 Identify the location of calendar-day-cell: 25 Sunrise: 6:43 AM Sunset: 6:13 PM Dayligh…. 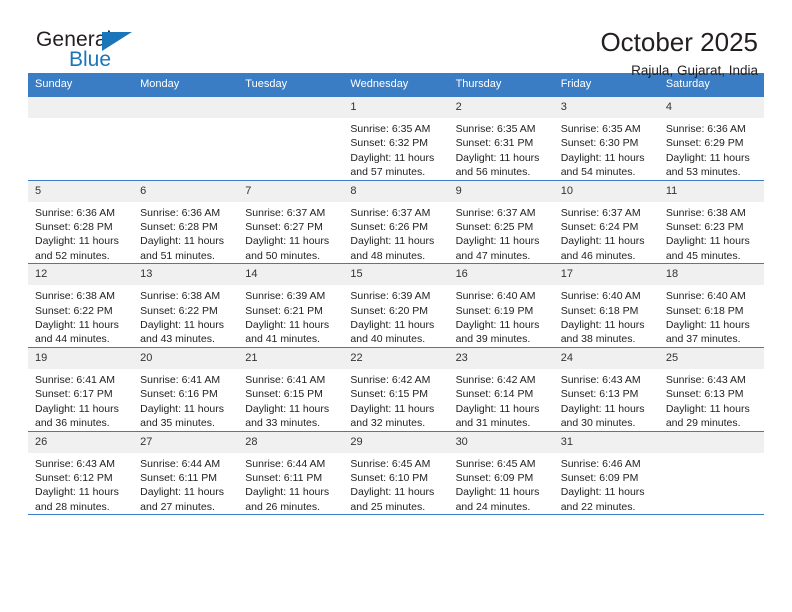
(711, 388).